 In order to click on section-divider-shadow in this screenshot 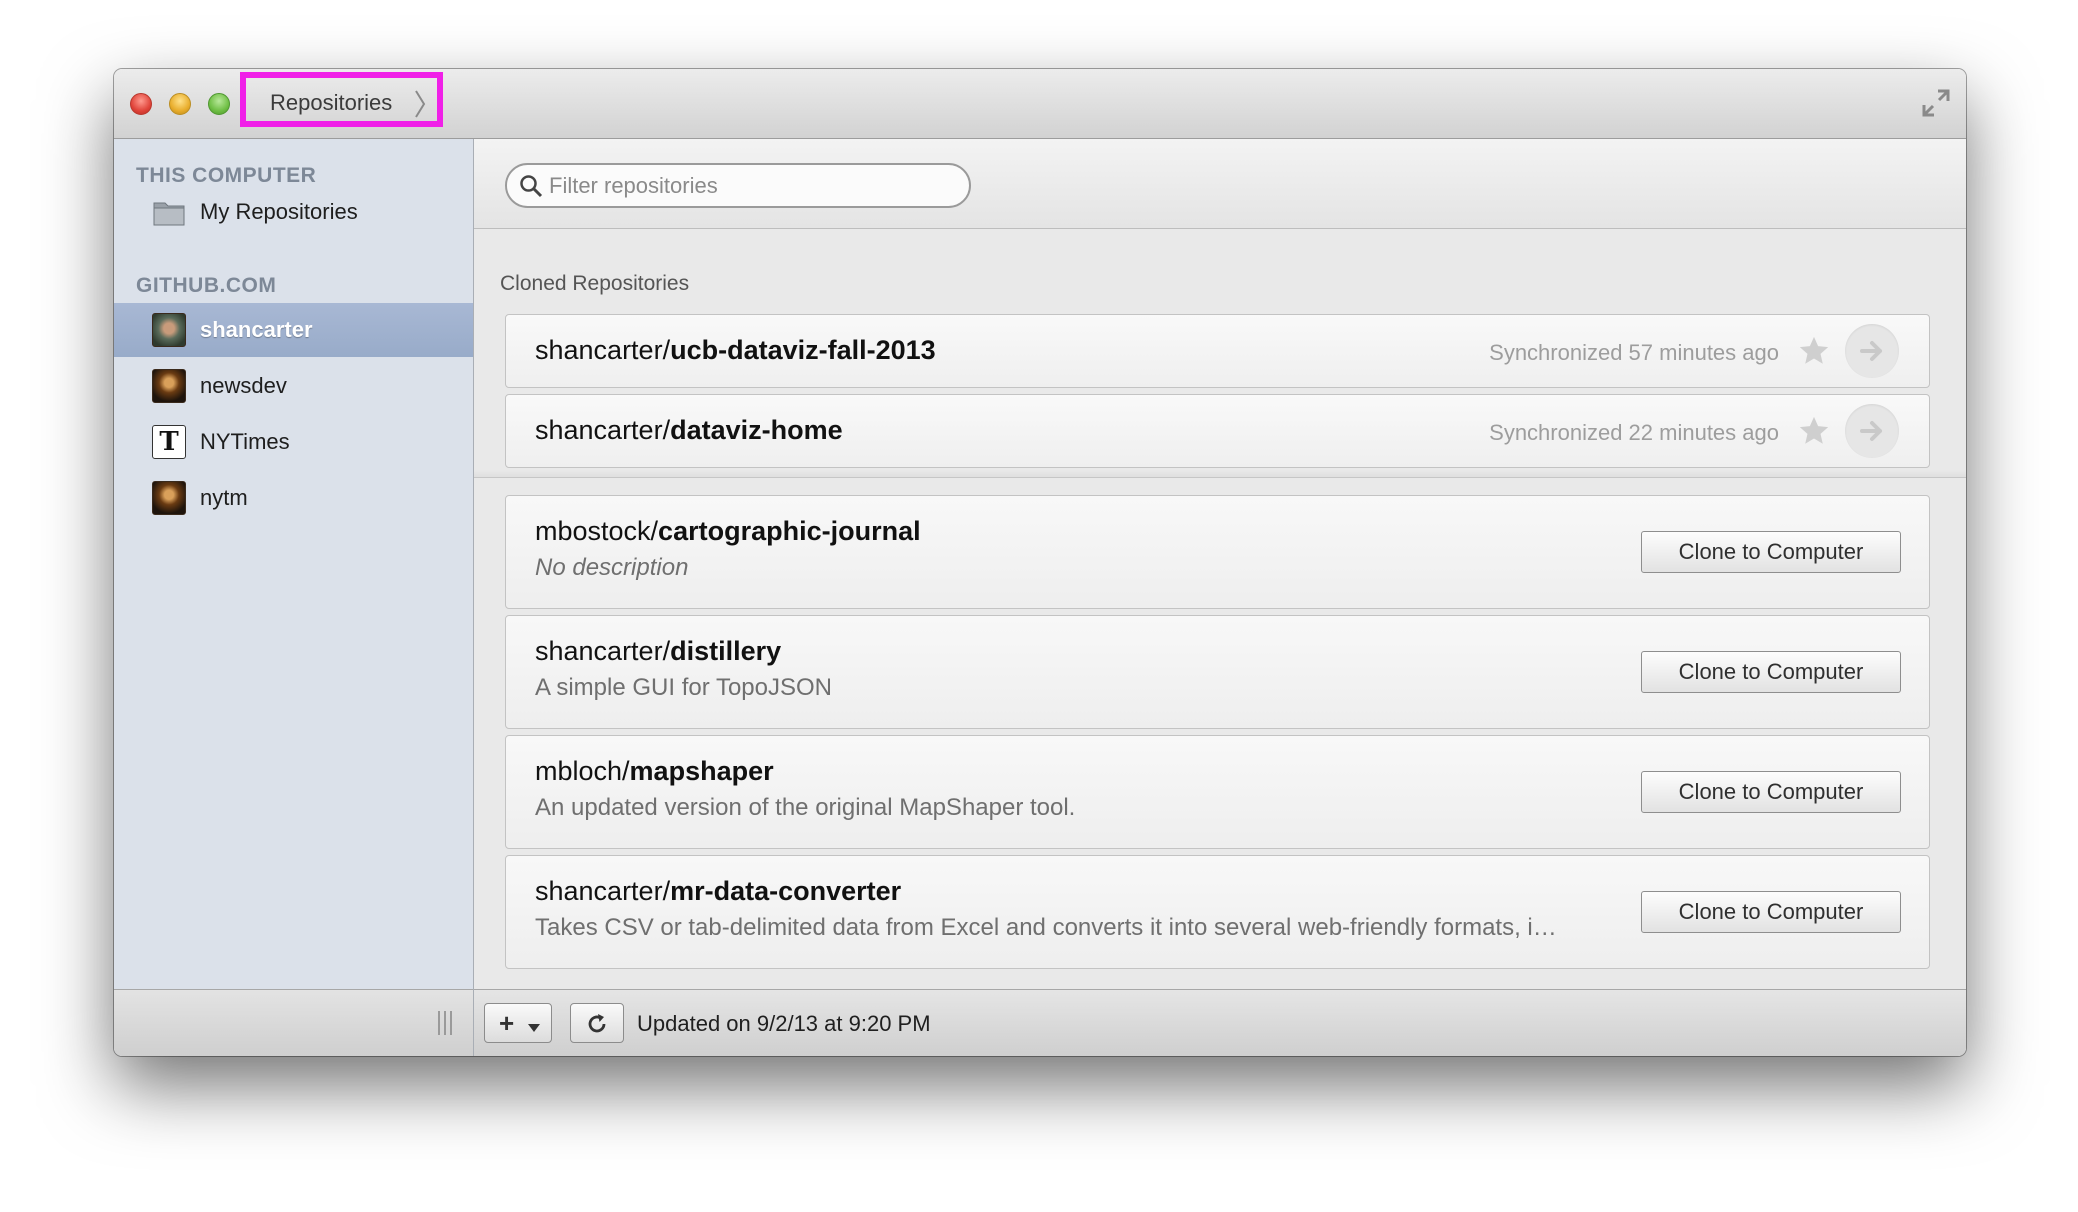, I will do `click(1220, 473)`.